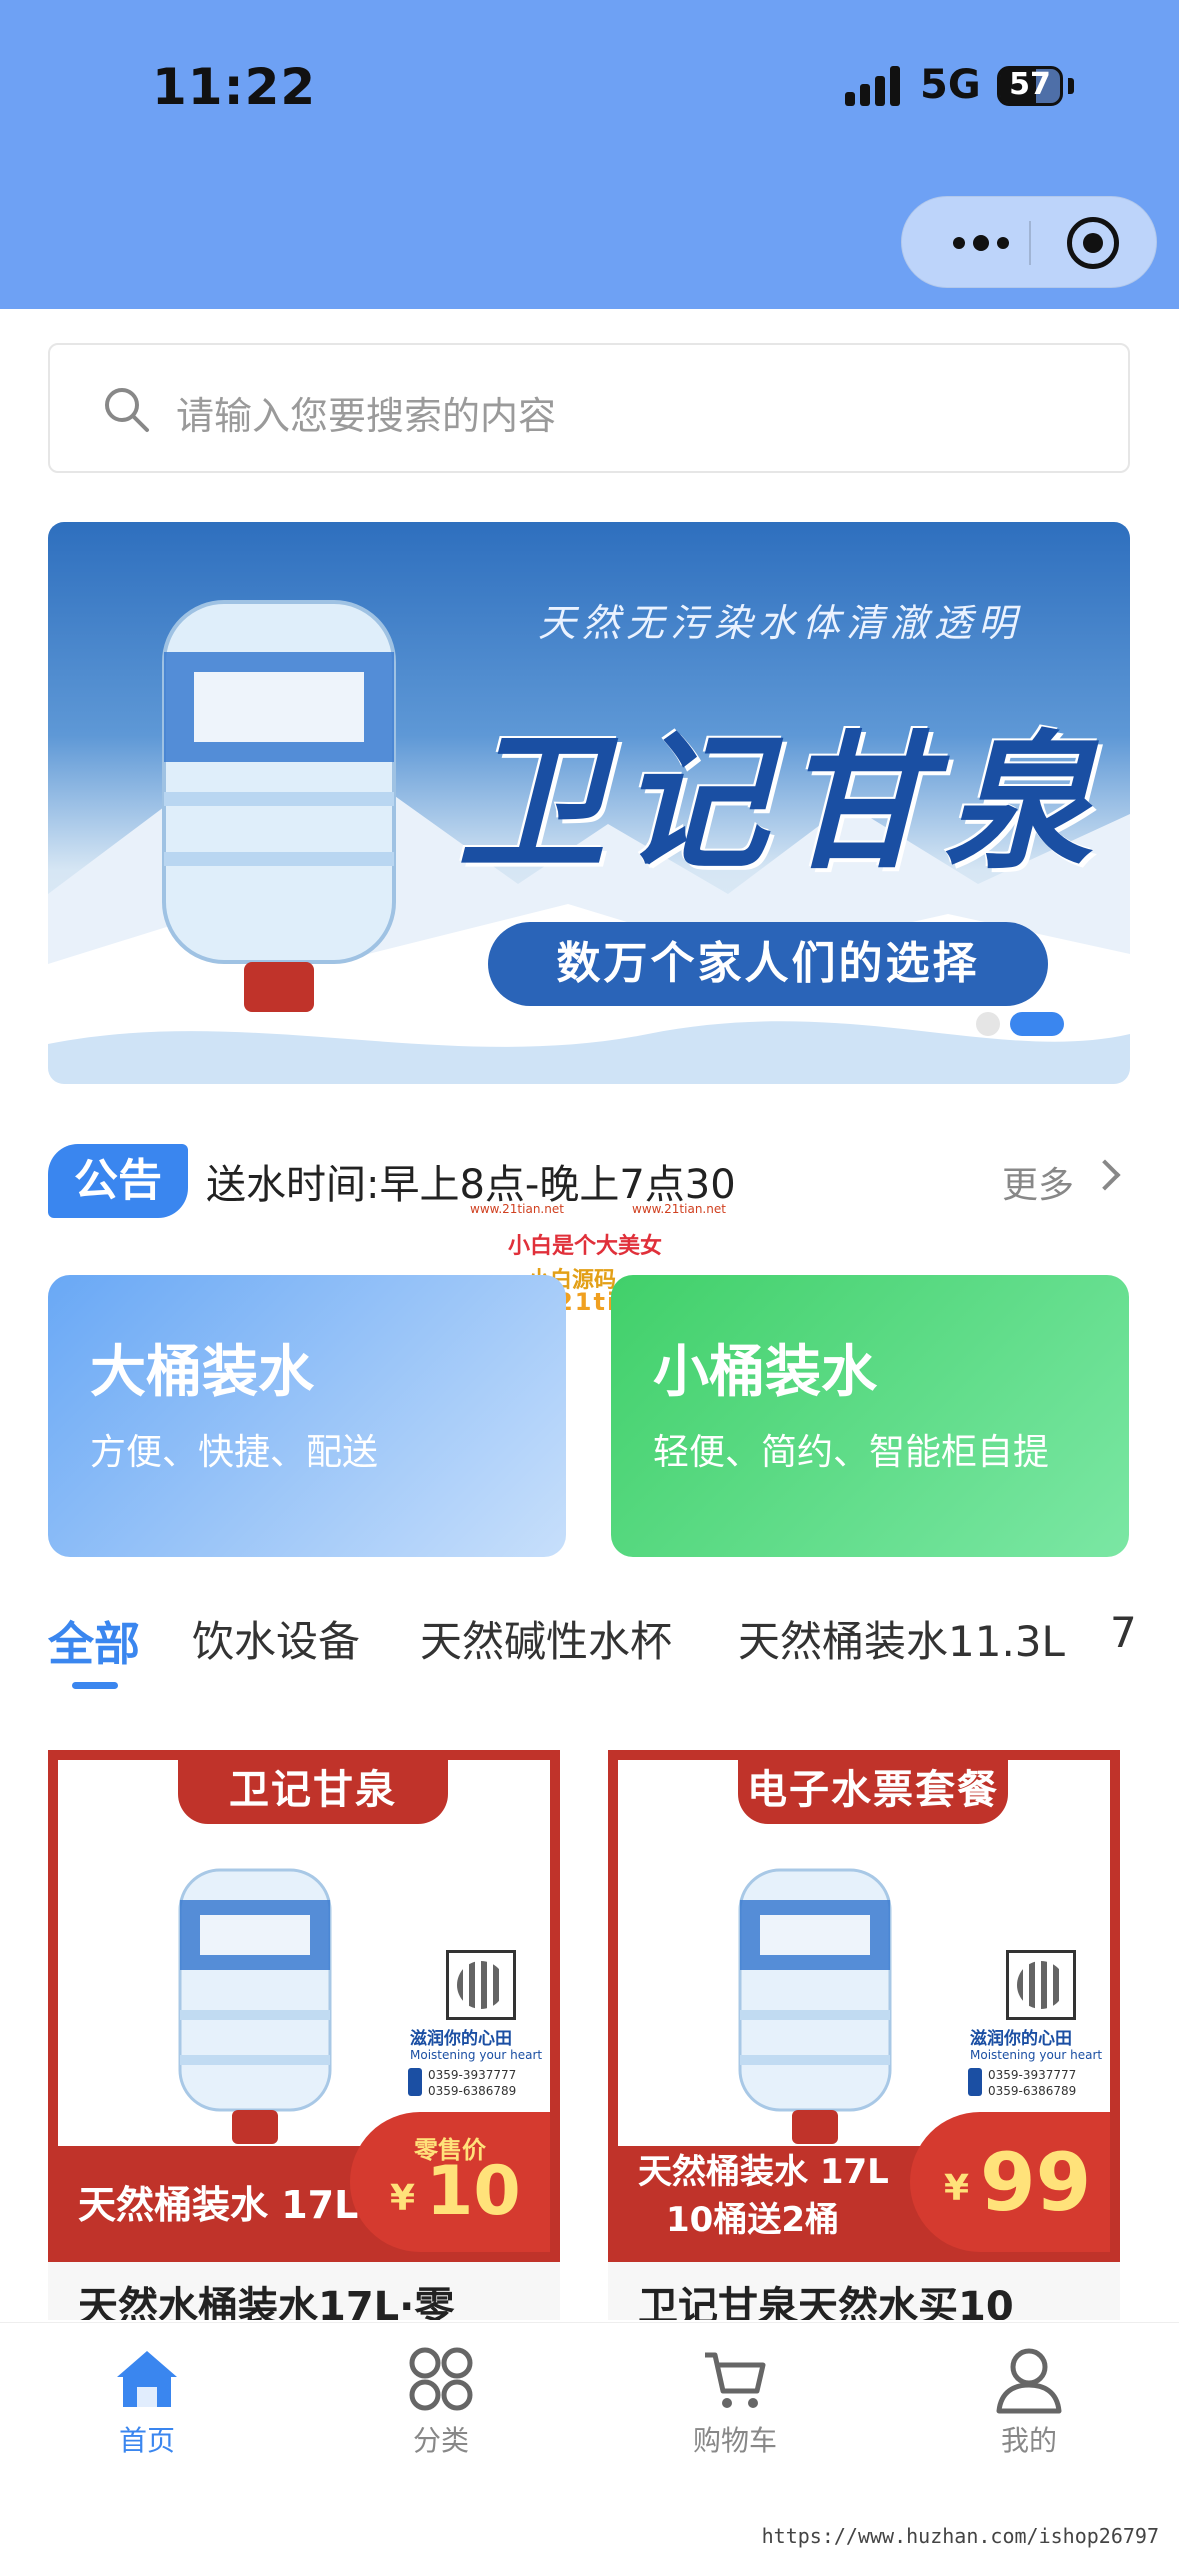  I want to click on carousel-dot, so click(988, 1024).